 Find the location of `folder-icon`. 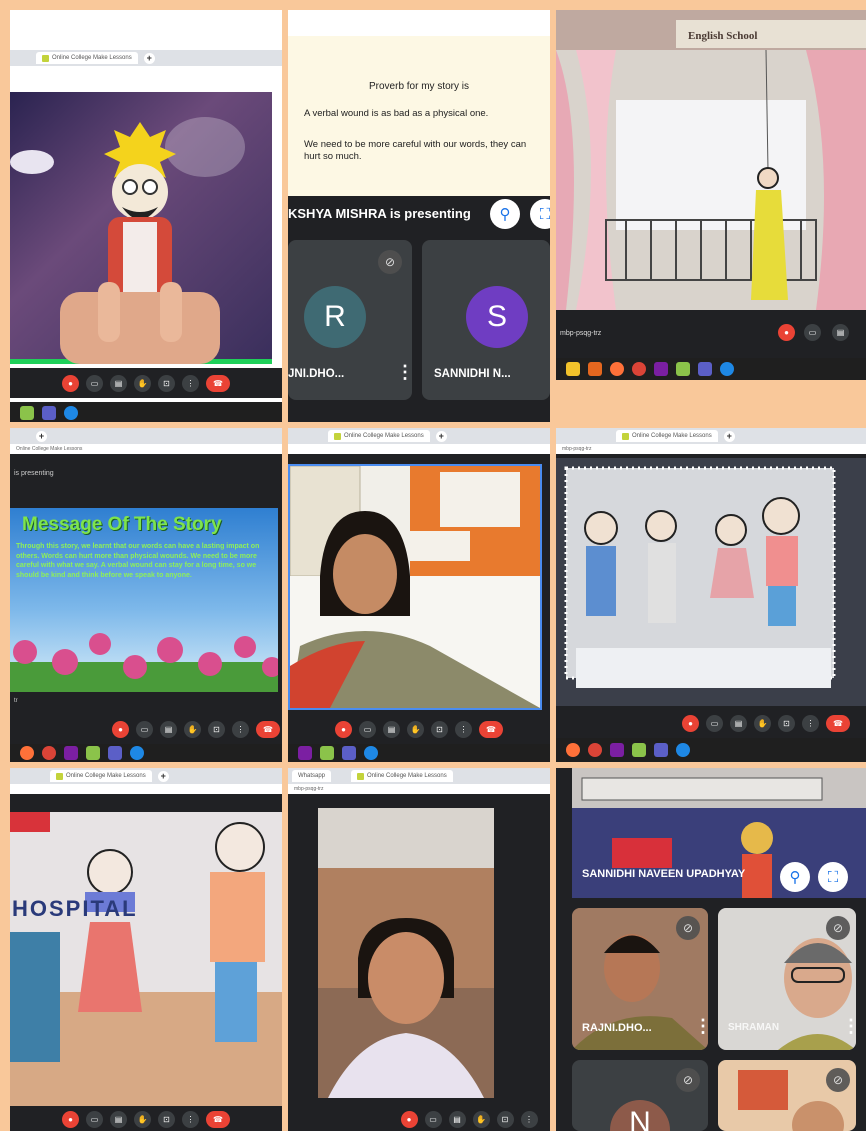

folder-icon is located at coordinates (573, 369).